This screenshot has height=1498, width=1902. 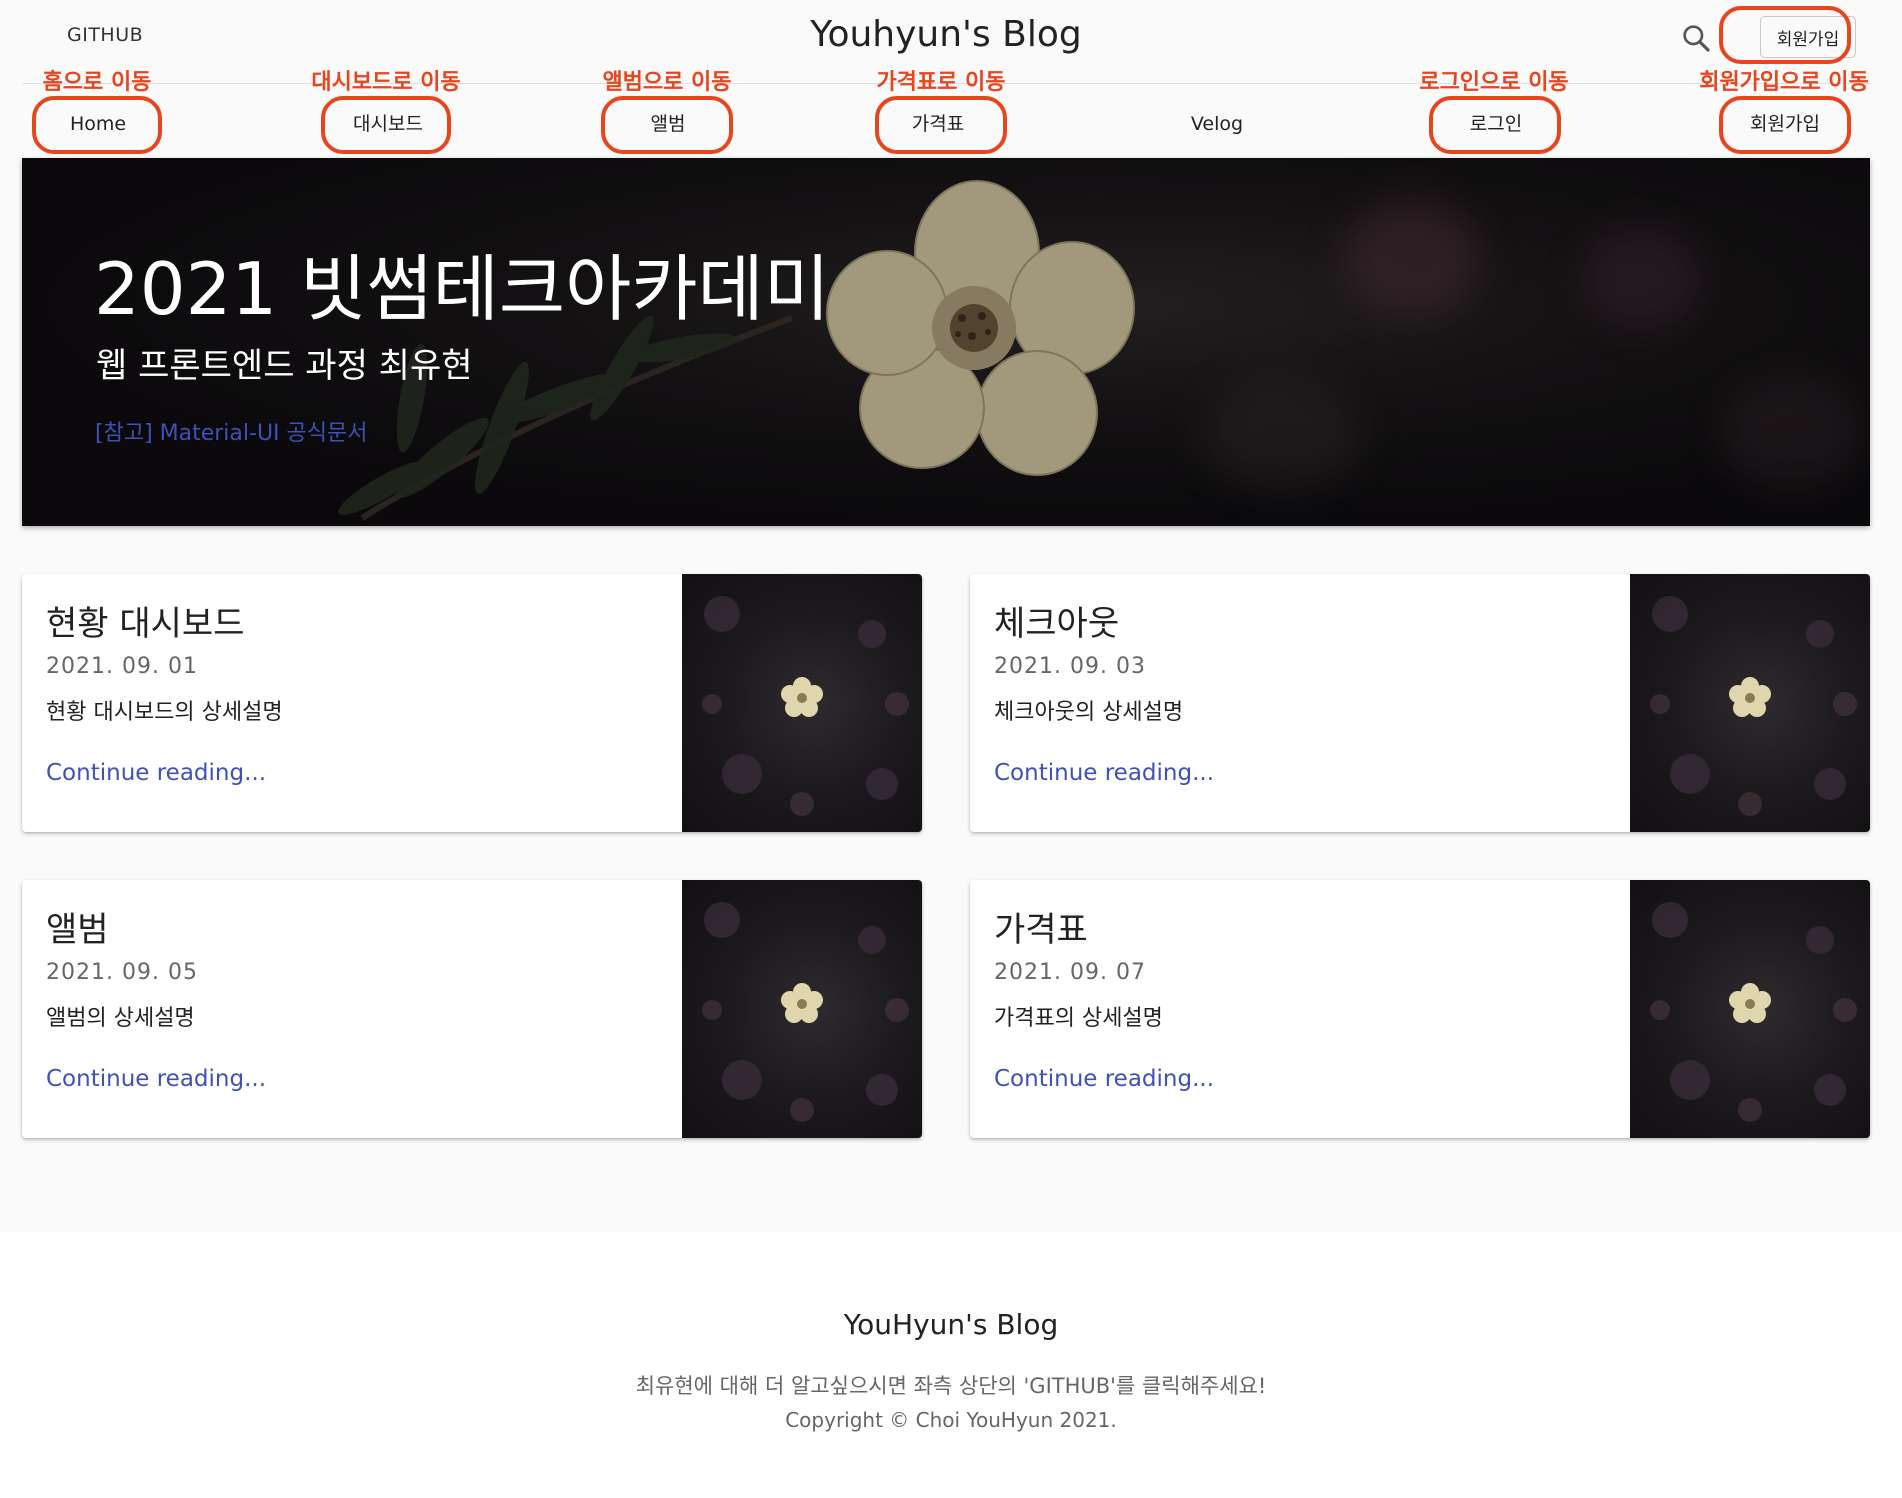 I want to click on card-date: 2021. 09. 05, so click(x=122, y=972).